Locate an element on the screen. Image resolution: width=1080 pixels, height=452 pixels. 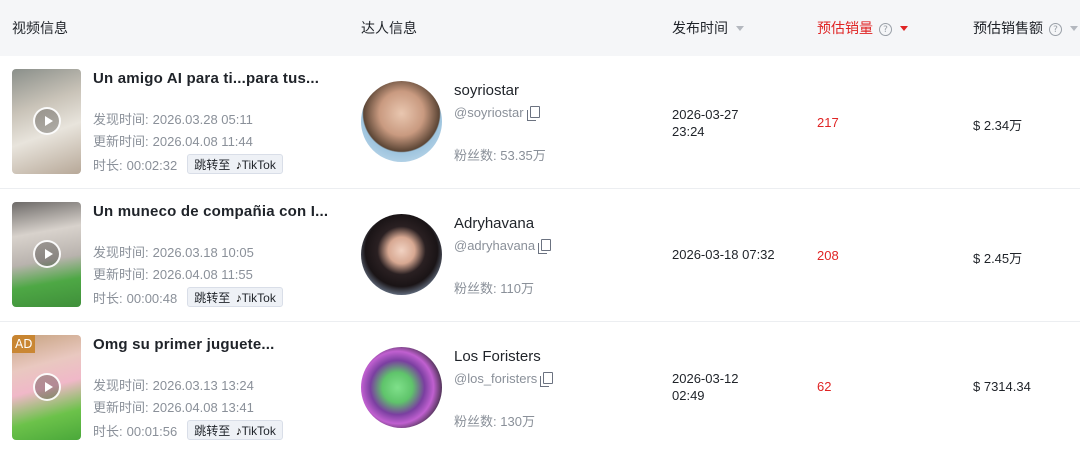
creator-handle: @adryhavana is located at coordinates (503, 246).